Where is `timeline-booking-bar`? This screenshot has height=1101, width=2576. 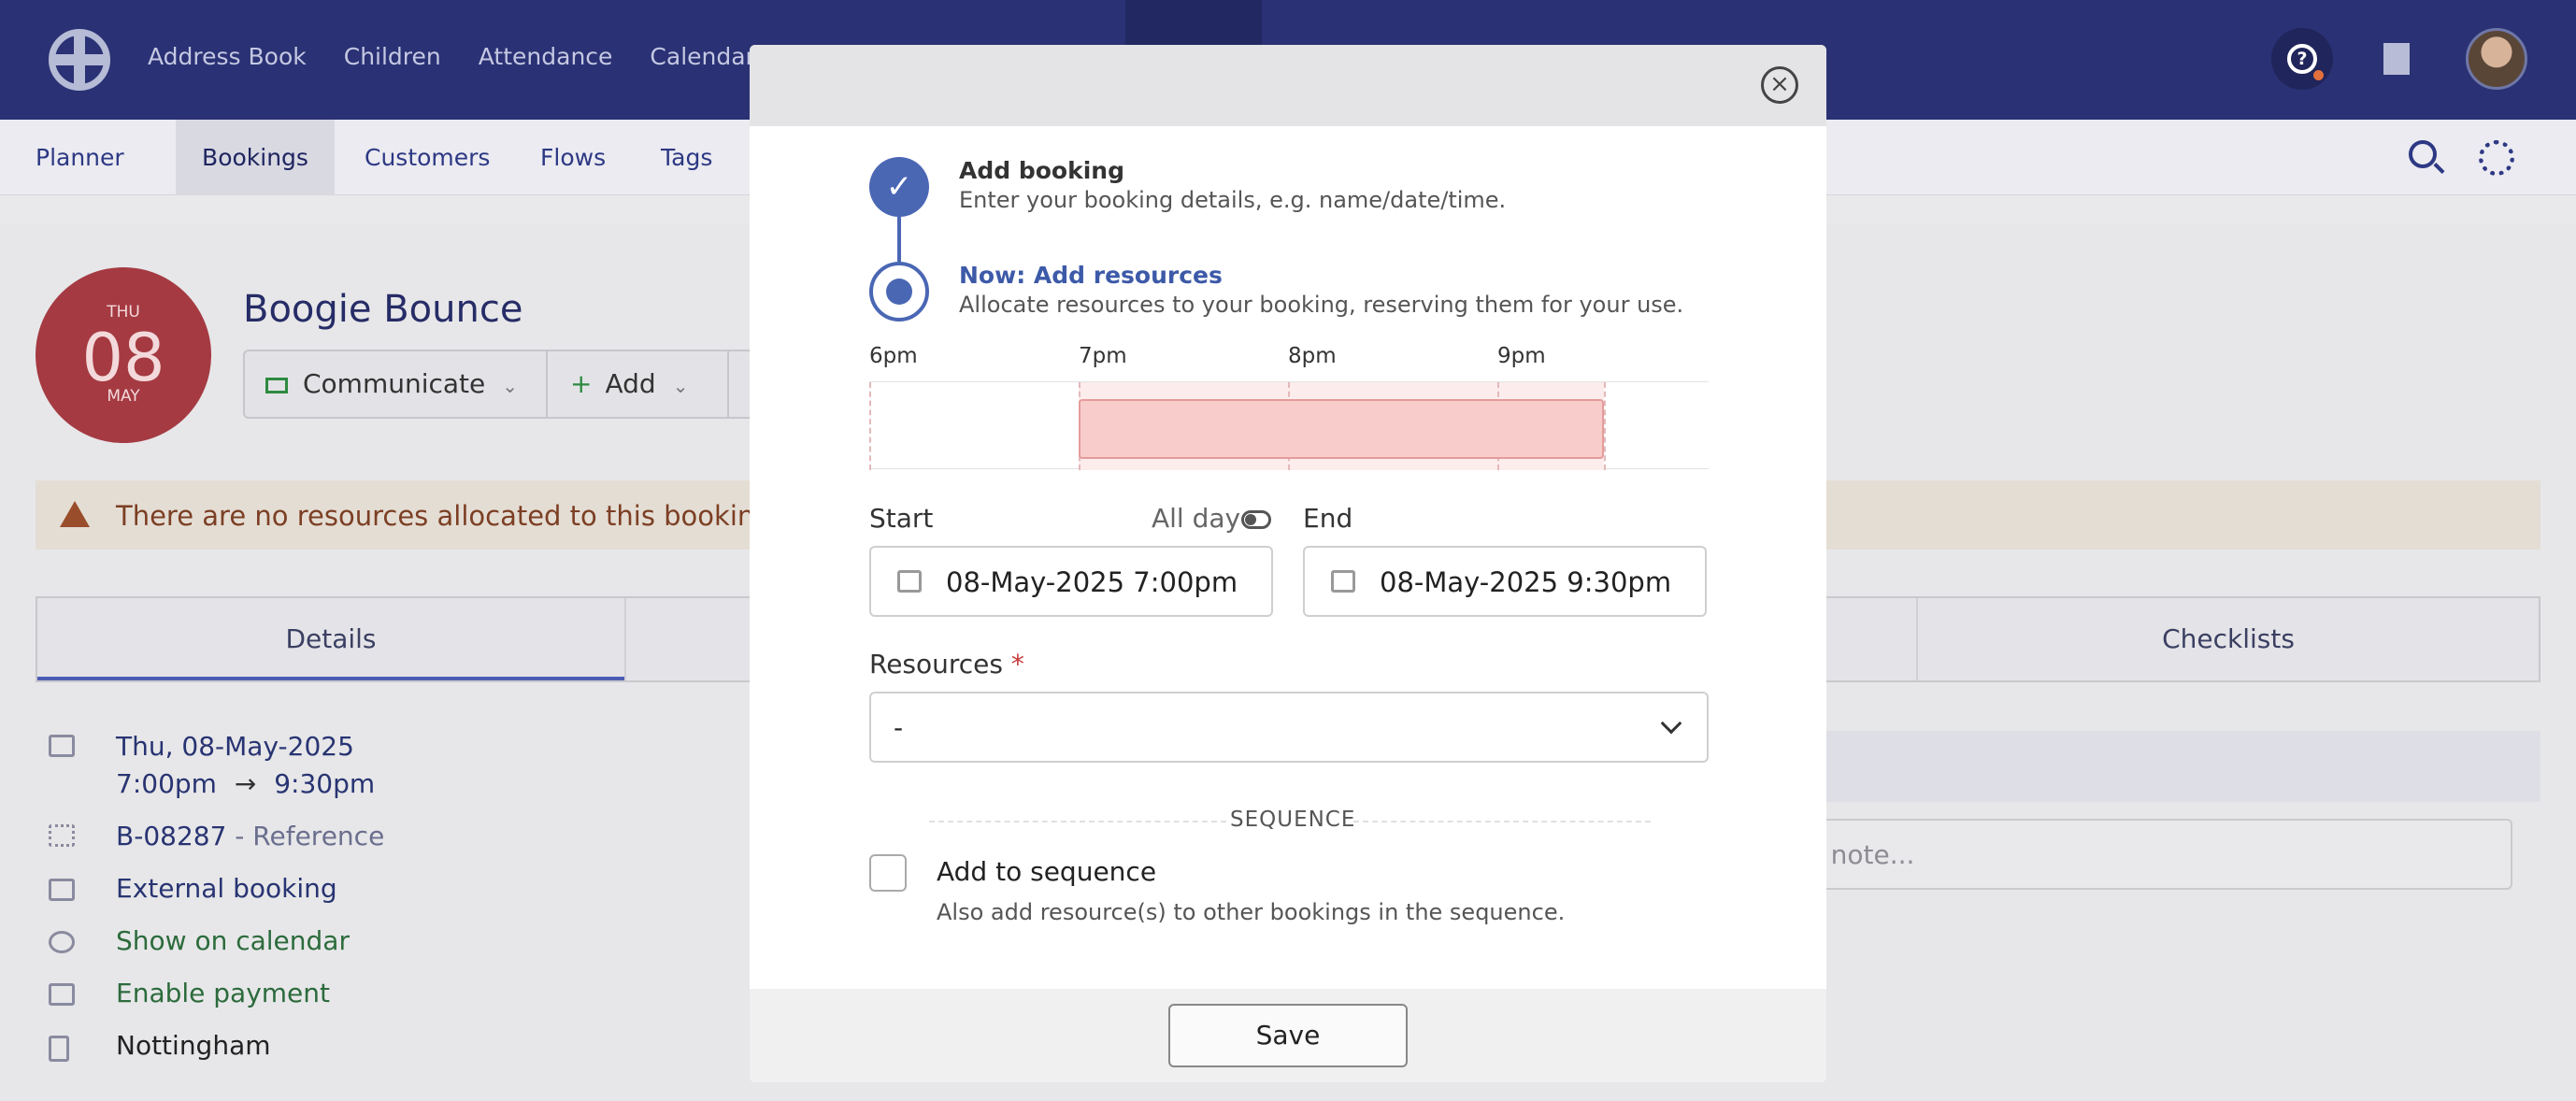 timeline-booking-bar is located at coordinates (1341, 429).